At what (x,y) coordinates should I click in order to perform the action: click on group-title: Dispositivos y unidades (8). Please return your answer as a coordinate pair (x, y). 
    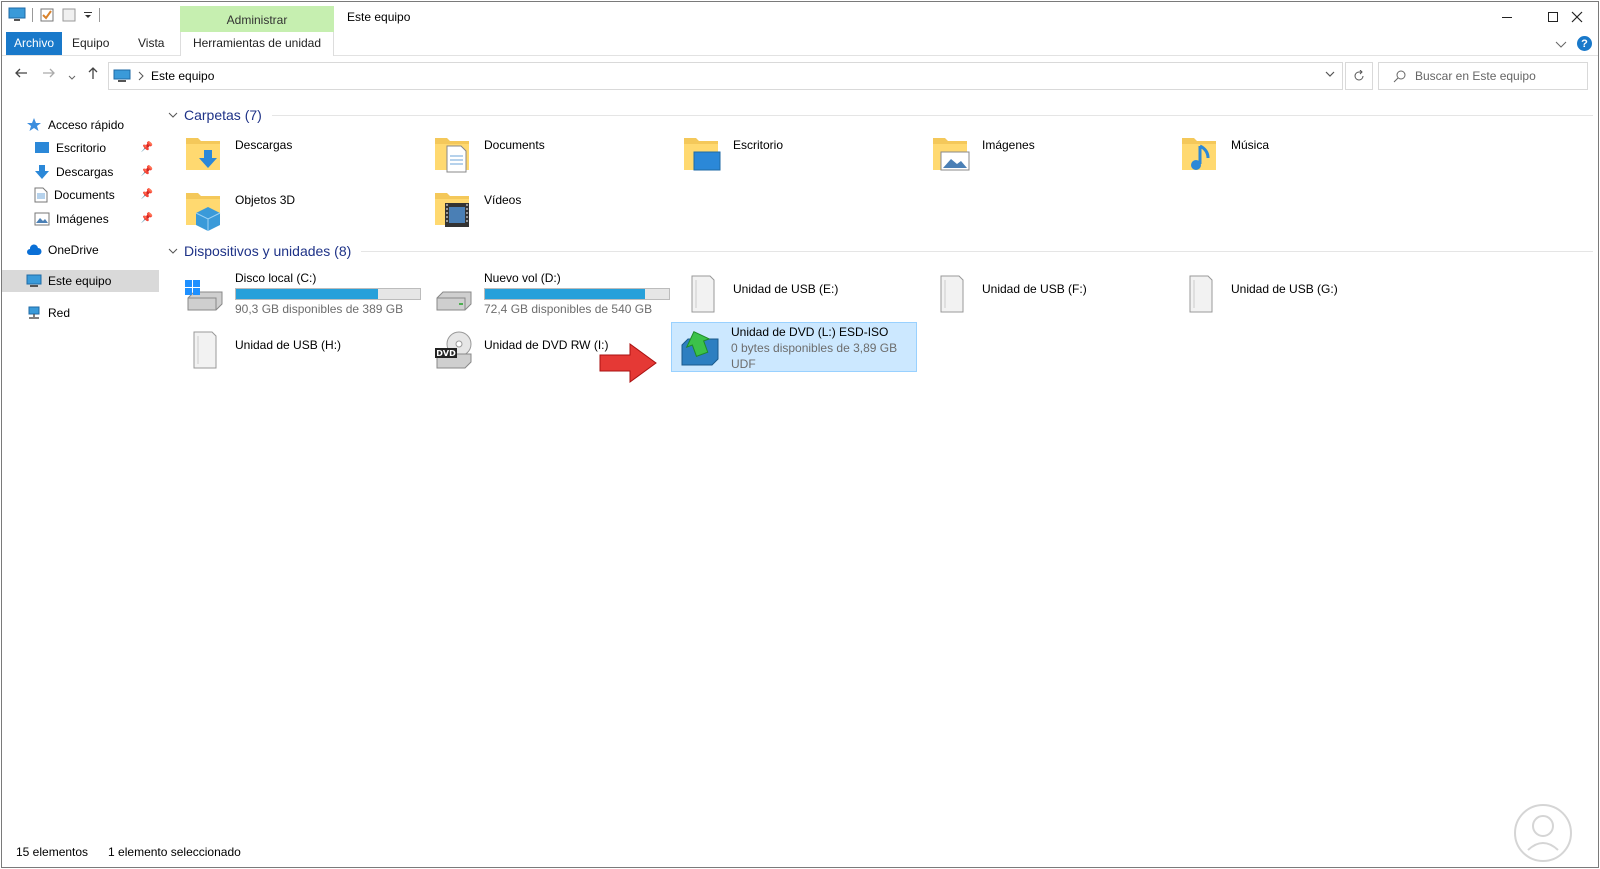
    Looking at the image, I should click on (268, 251).